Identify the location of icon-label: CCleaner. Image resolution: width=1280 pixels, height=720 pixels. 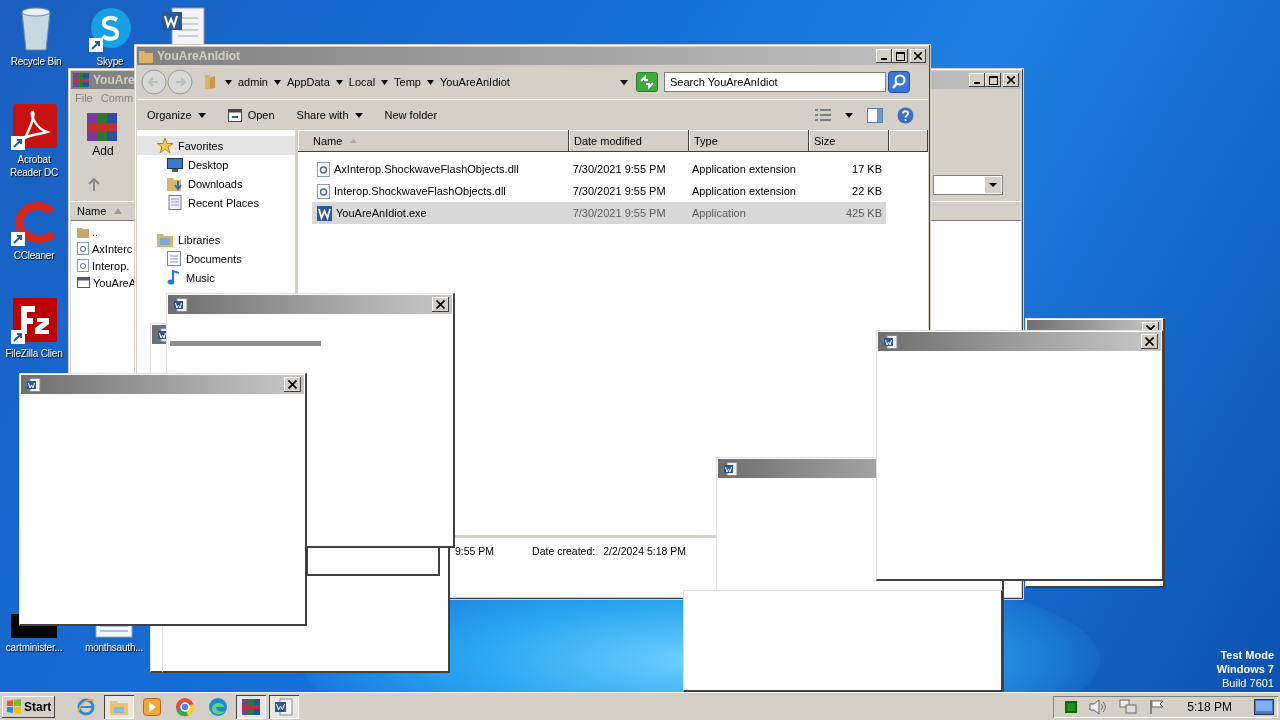
(34, 255).